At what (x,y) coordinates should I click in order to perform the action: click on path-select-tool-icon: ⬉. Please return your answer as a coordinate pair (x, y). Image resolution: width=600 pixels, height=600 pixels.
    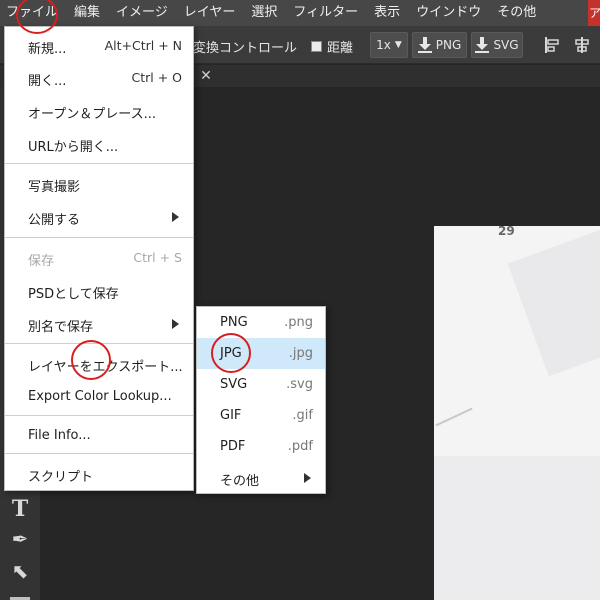
    Looking at the image, I should click on (20, 571).